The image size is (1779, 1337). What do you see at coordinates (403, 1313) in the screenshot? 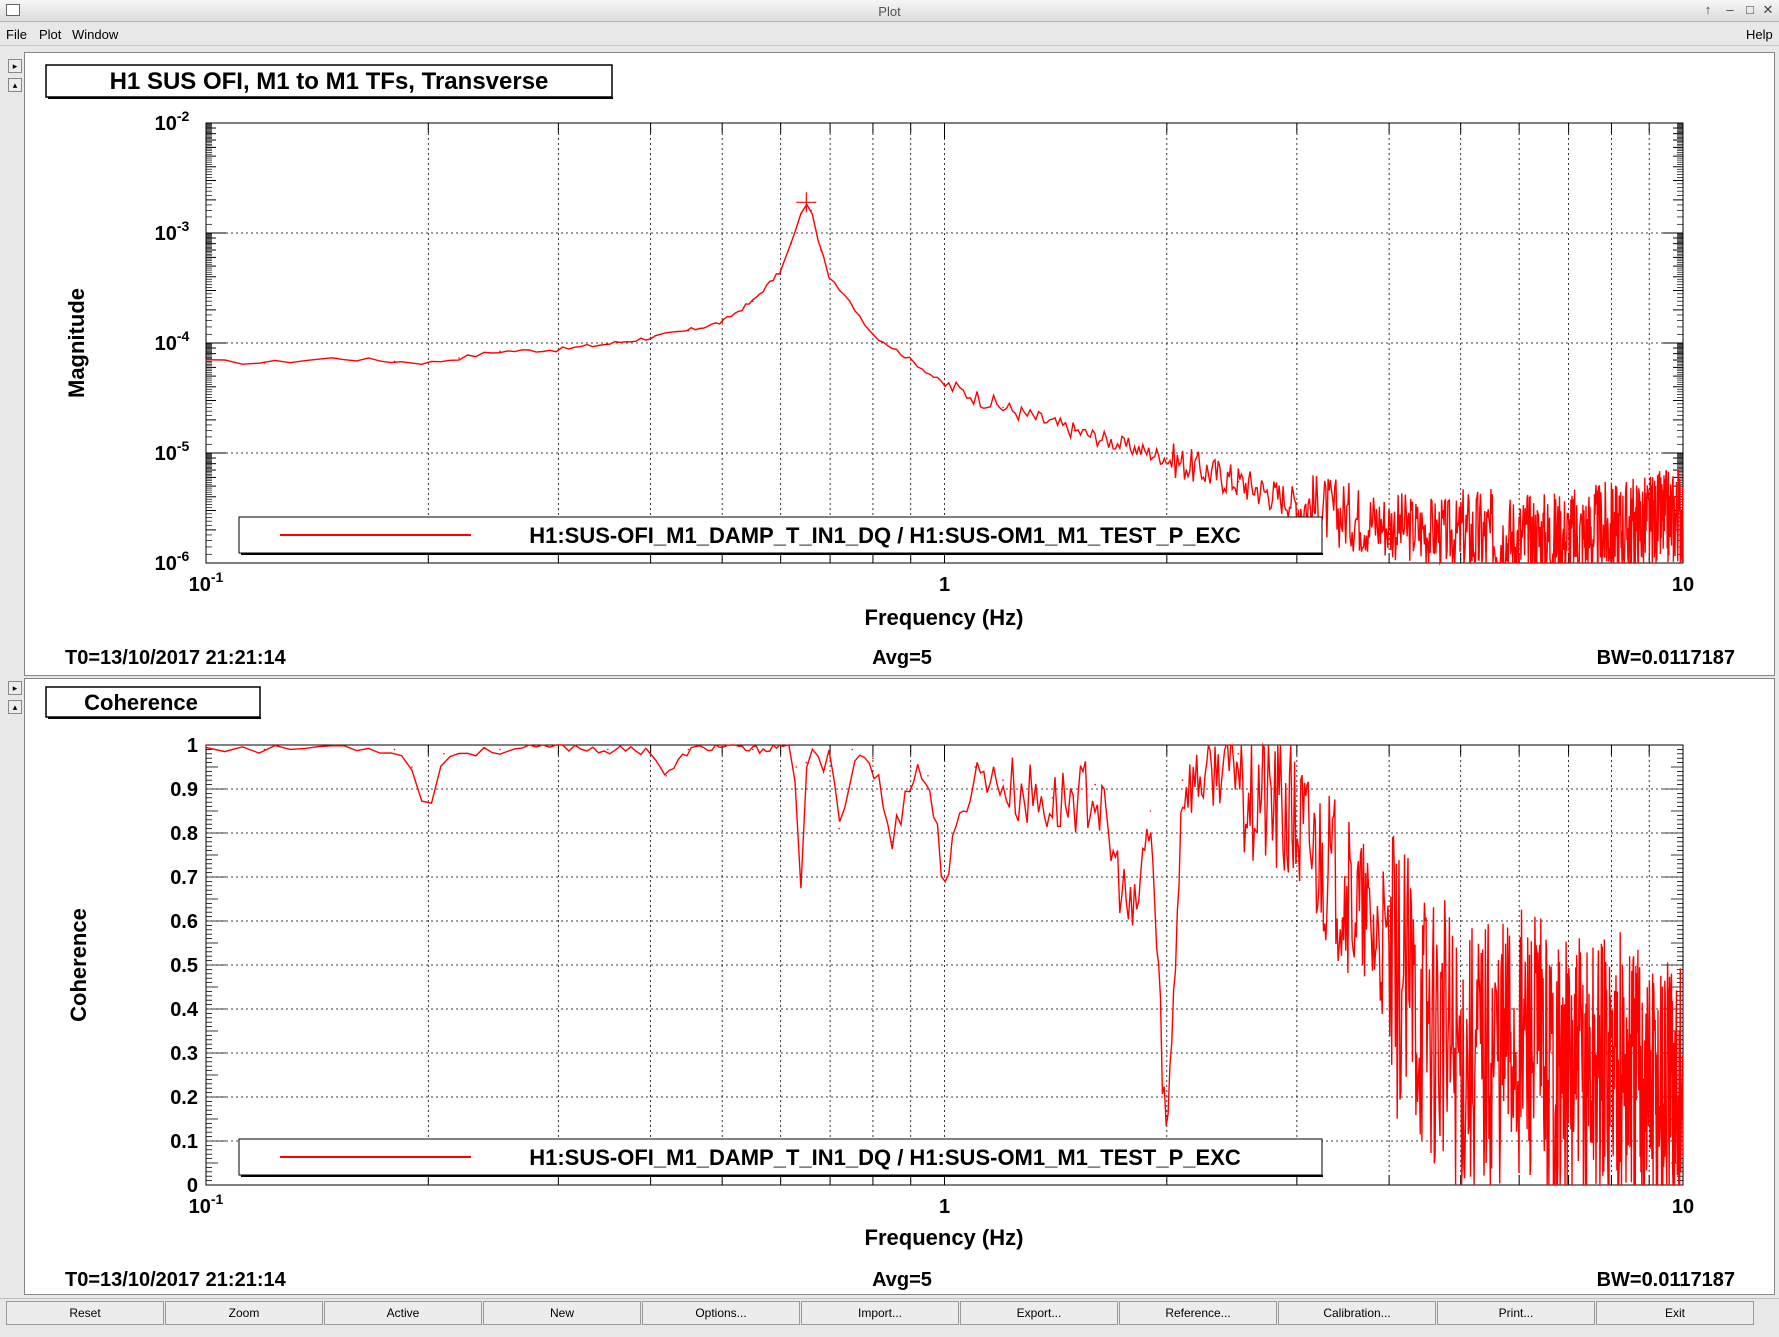
I see `active-button: Active` at bounding box center [403, 1313].